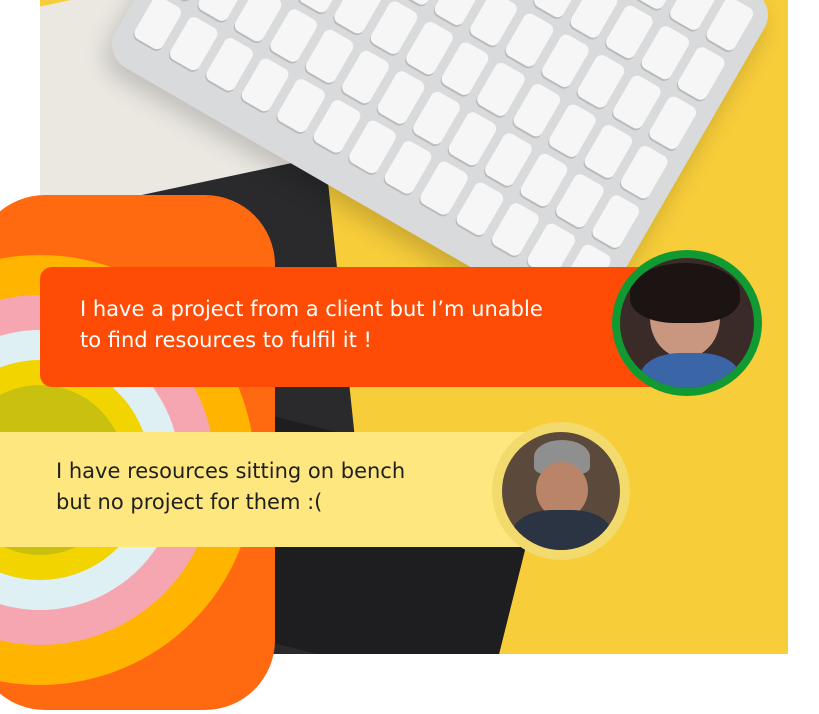  Describe the element at coordinates (562, 530) in the screenshot. I see `jacket-shape` at that location.